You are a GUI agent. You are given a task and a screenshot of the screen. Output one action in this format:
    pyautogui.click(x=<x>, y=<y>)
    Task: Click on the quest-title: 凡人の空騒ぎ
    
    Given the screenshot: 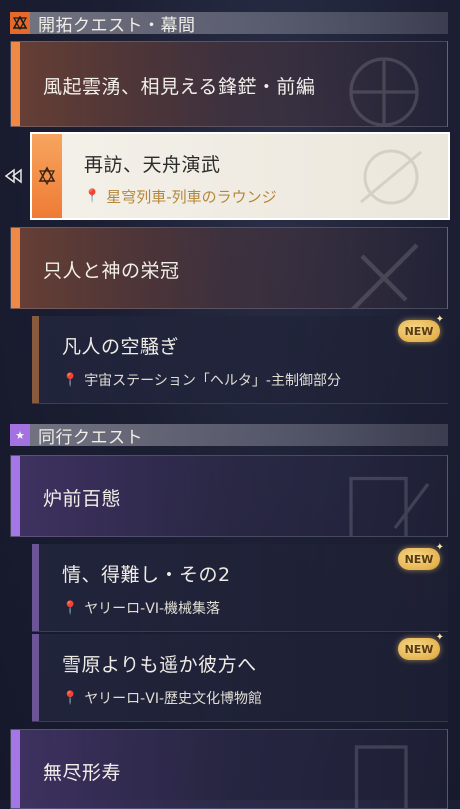 What is the action you would take?
    pyautogui.click(x=121, y=347)
    